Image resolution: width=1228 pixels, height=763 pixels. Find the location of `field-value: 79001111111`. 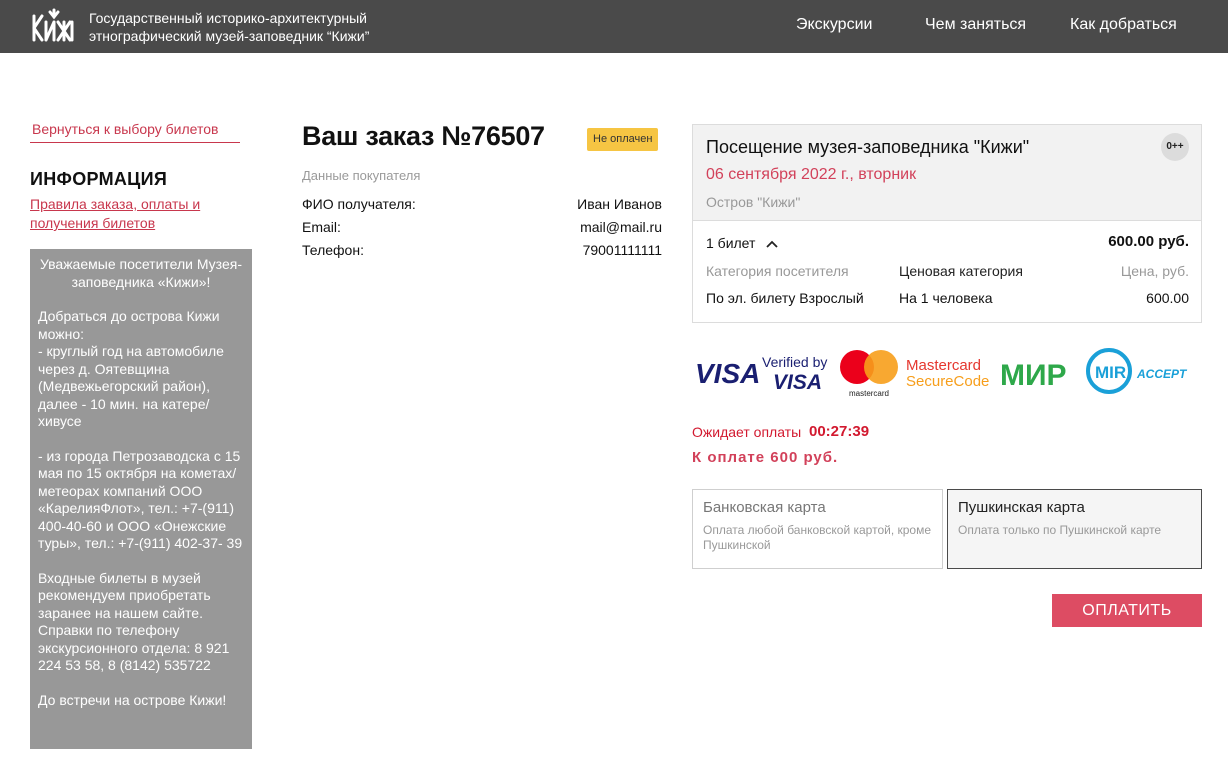

field-value: 79001111111 is located at coordinates (622, 250).